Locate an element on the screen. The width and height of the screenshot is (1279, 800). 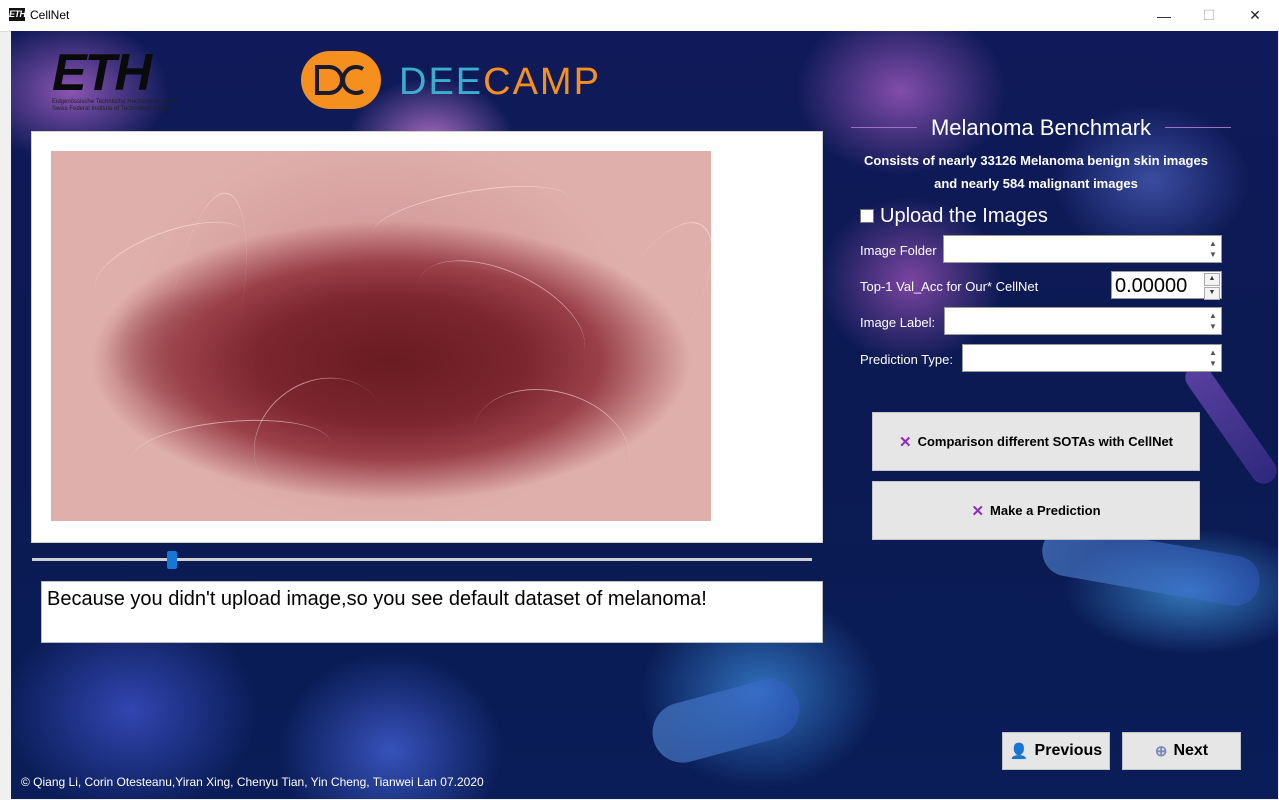
app-icon: ETH is located at coordinates (17, 14).